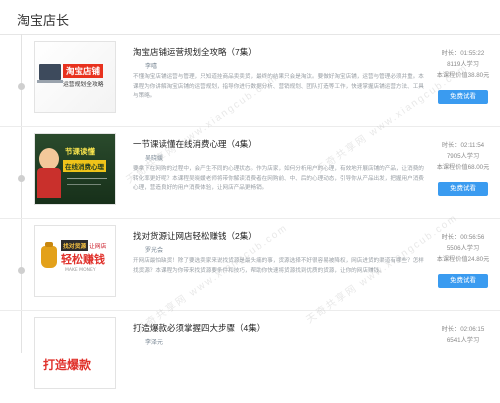  Describe the element at coordinates (21, 193) in the screenshot. I see `timeline-line` at that location.